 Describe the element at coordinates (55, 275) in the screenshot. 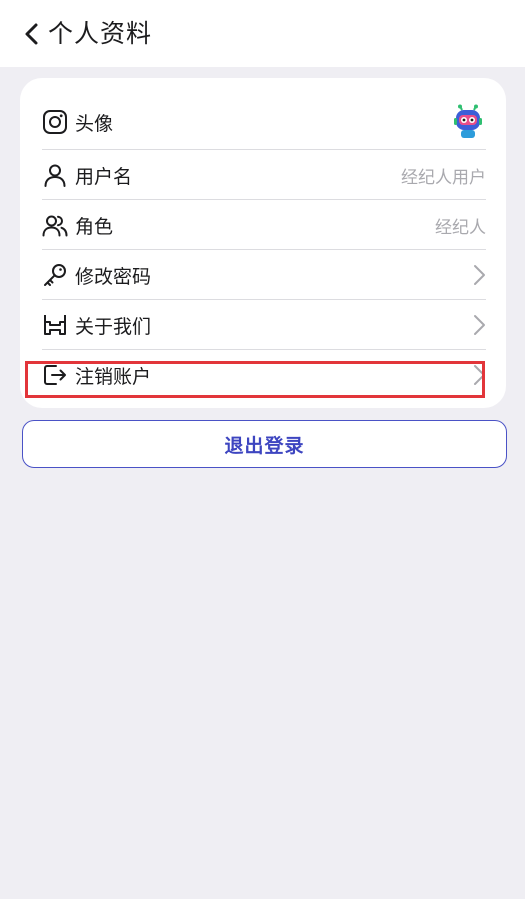

I see `key-icon` at that location.